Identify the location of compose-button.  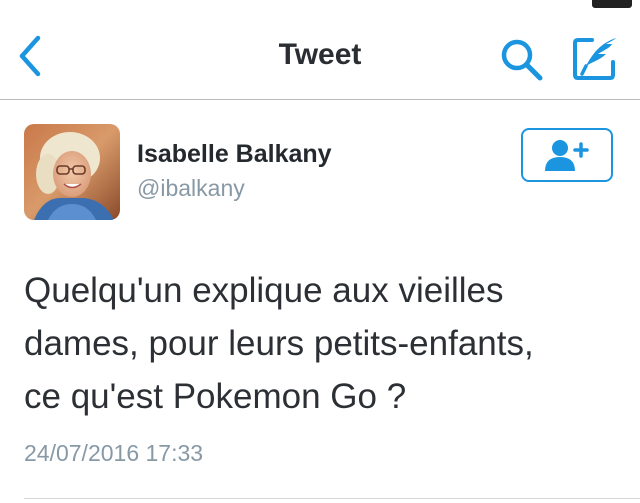
(595, 59).